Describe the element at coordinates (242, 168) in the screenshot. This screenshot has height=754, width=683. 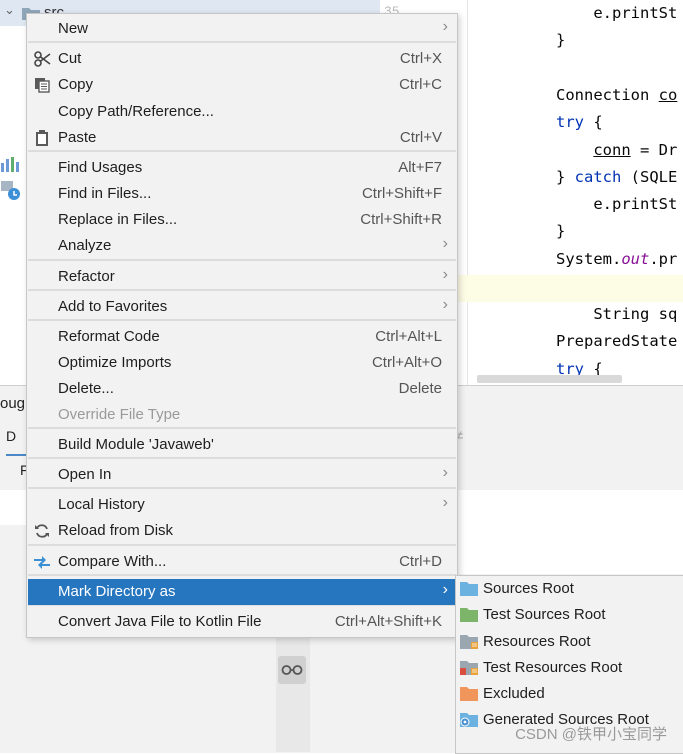
I see `menu-item-find-usages: Find Usages Alt+F7` at that location.